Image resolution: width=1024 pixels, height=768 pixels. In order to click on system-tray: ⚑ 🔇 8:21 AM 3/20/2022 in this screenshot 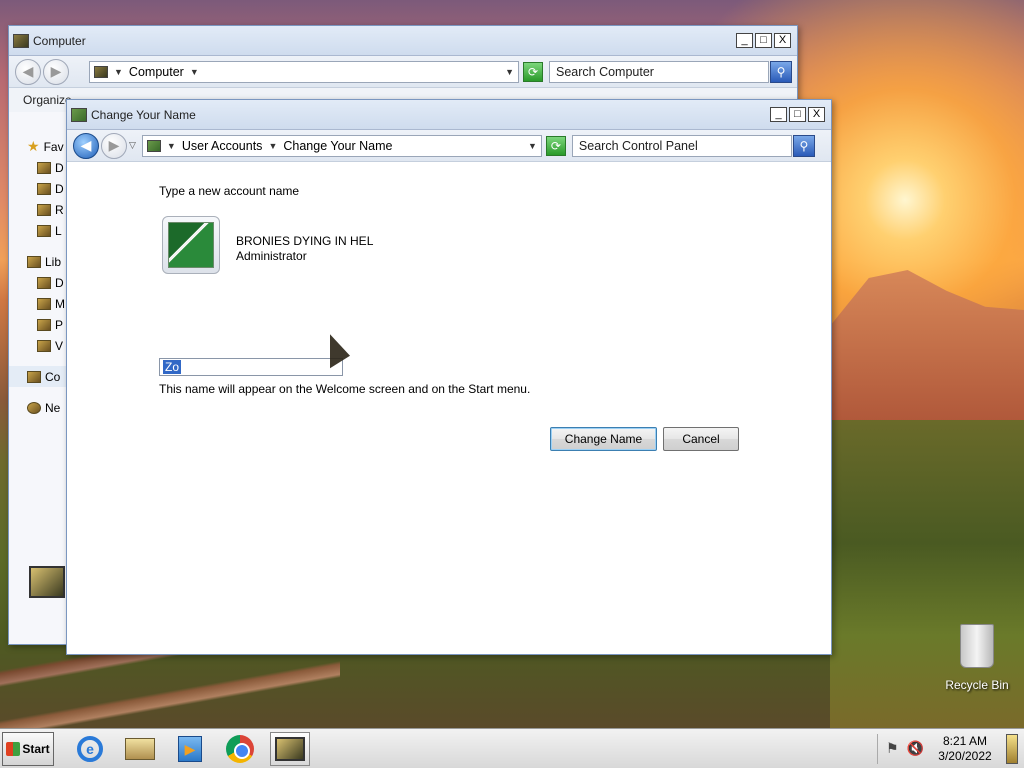, I will do `click(950, 749)`.